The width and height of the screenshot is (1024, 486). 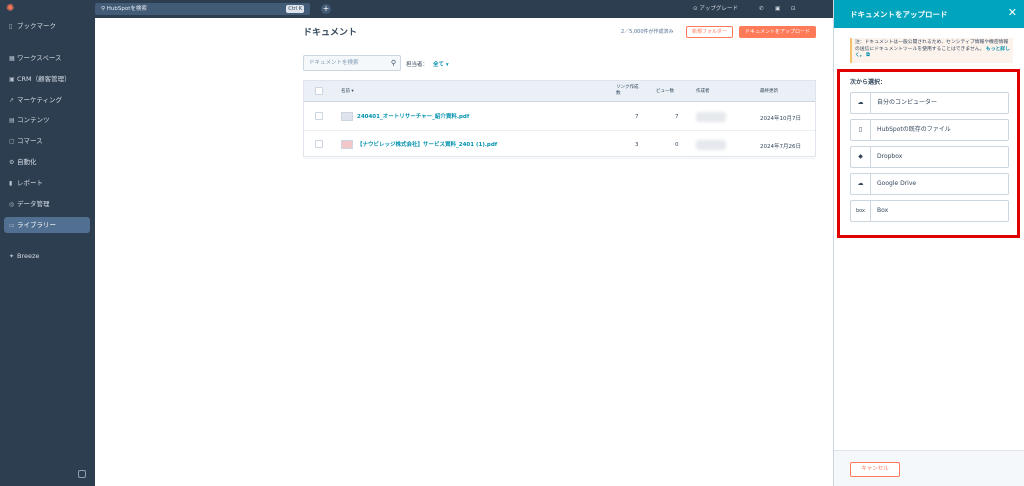 I want to click on upload-from-computer-button: ☁ 自分のコンピューター, so click(x=929, y=103).